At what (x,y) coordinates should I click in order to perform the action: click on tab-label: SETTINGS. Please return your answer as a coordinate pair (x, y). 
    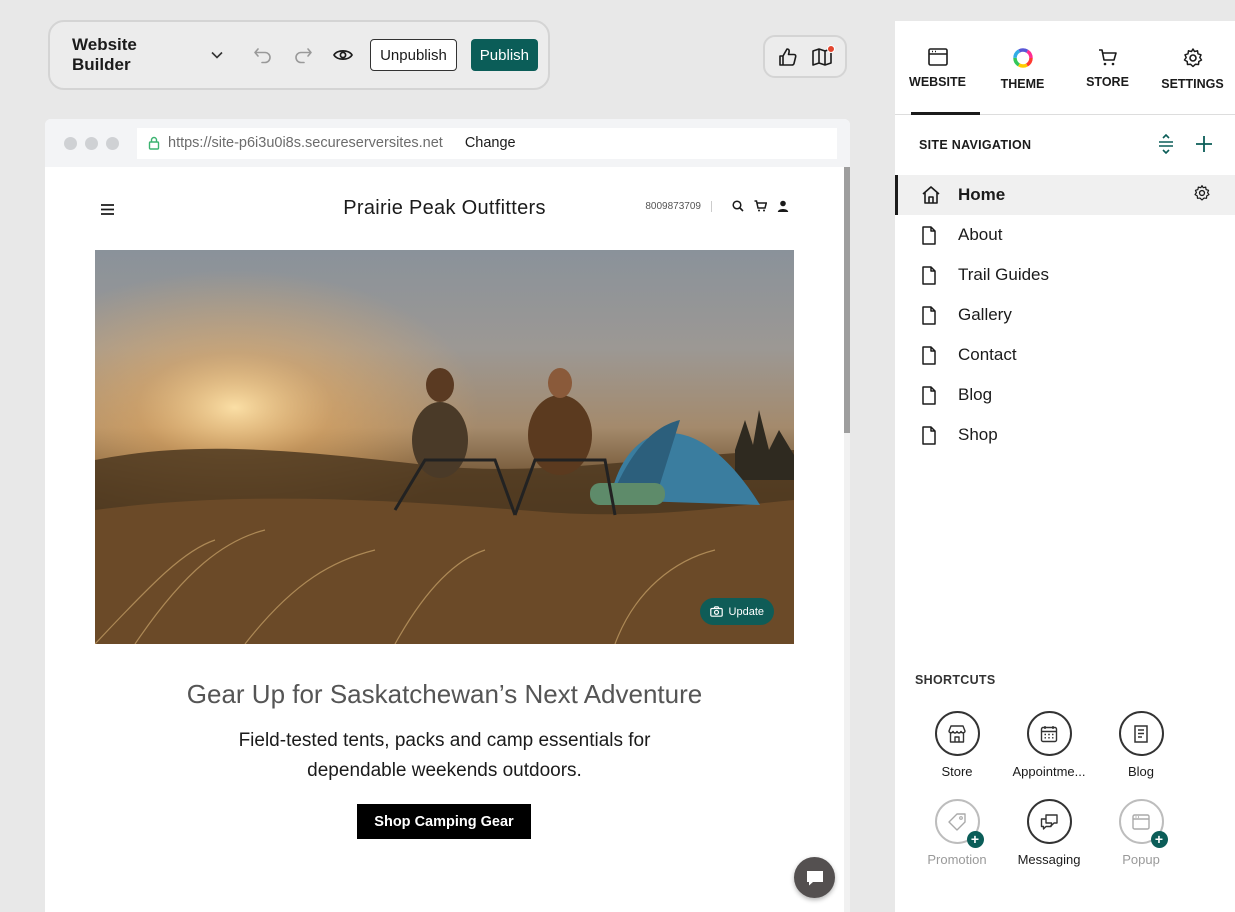
    Looking at the image, I should click on (1192, 84).